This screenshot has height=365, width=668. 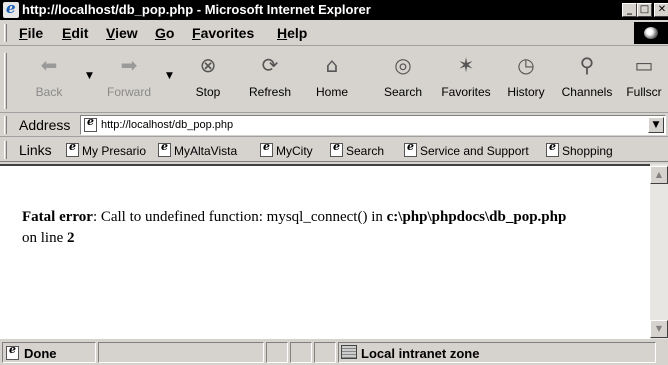 What do you see at coordinates (466, 92) in the screenshot?
I see `favorites-label: Favorites` at bounding box center [466, 92].